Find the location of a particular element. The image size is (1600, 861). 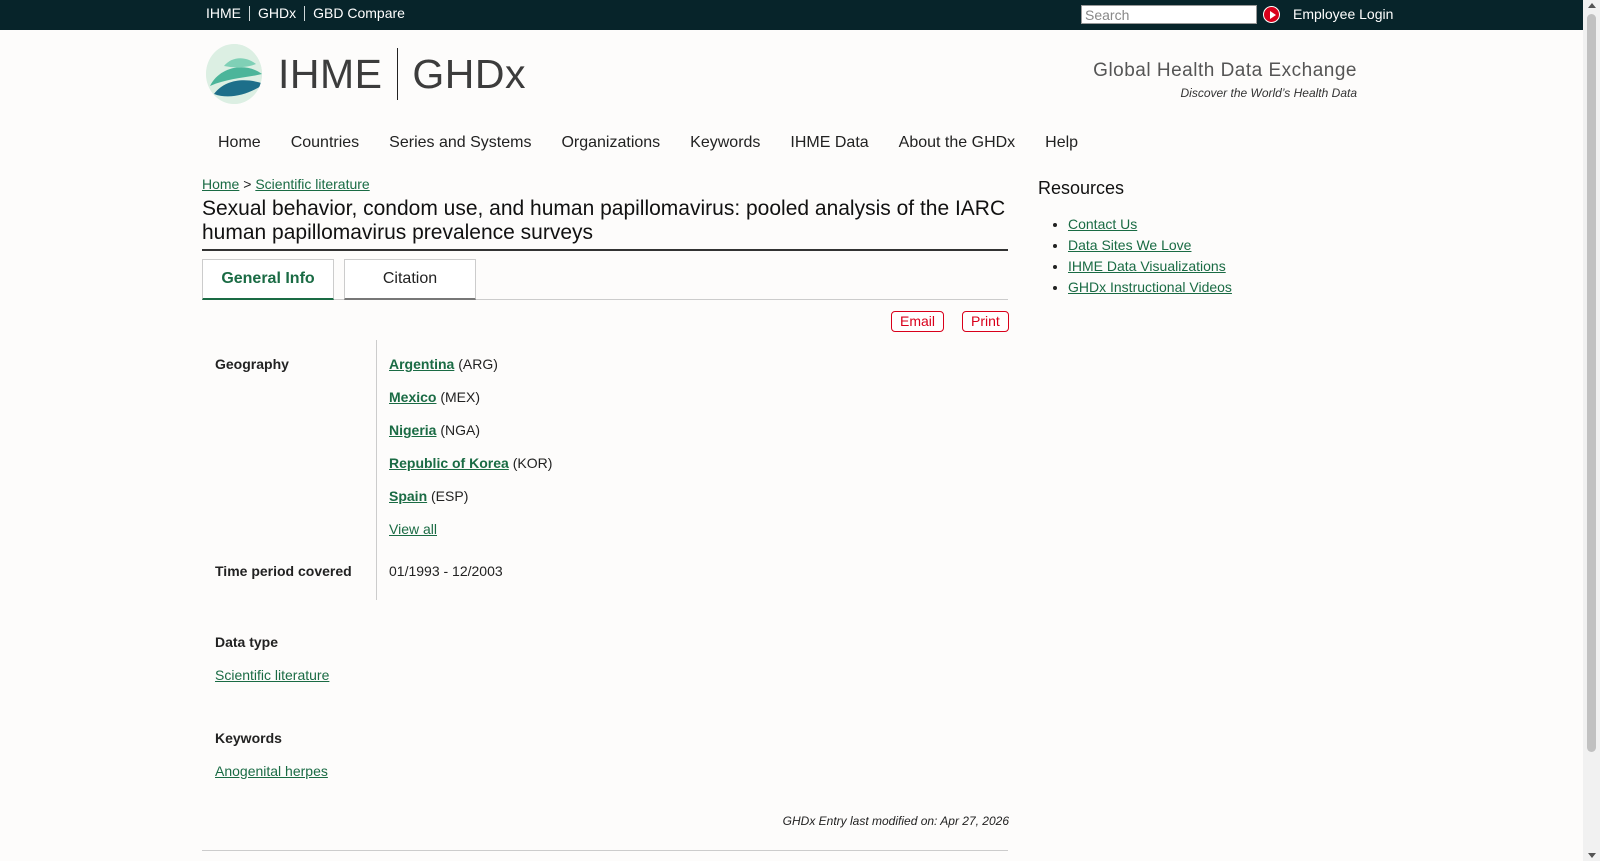

resource-item: Data Sites We Love is located at coordinates (1150, 245).